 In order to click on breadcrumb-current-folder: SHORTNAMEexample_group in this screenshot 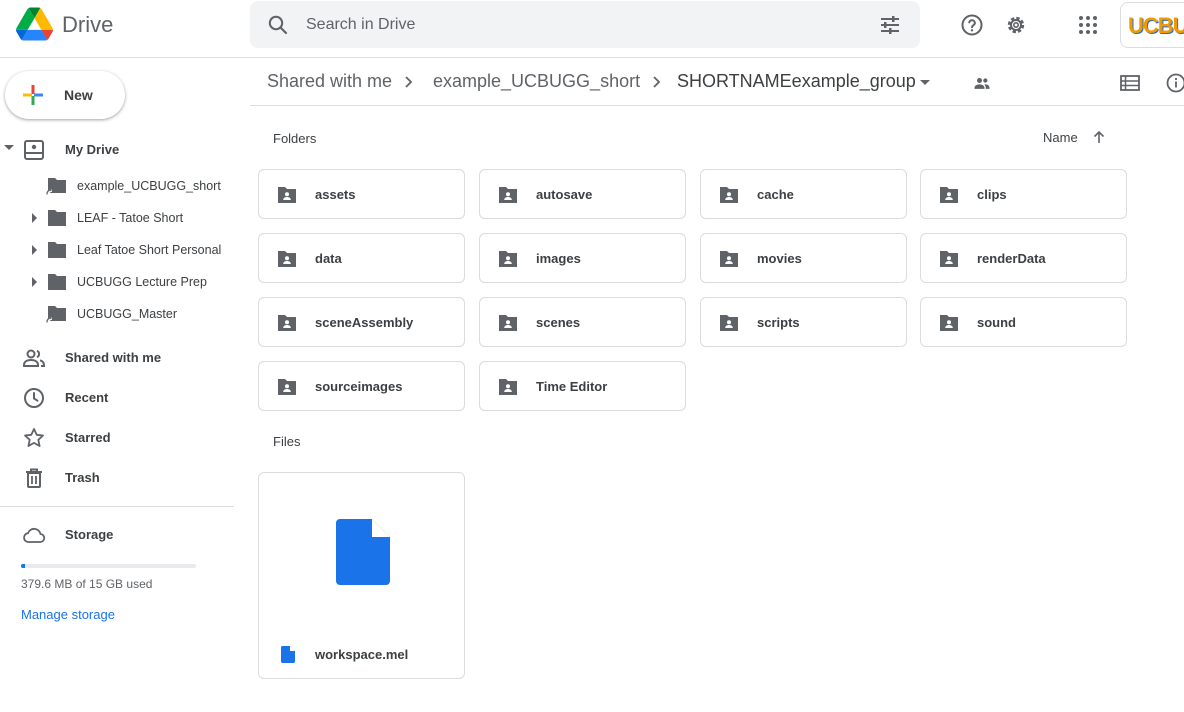, I will do `click(796, 81)`.